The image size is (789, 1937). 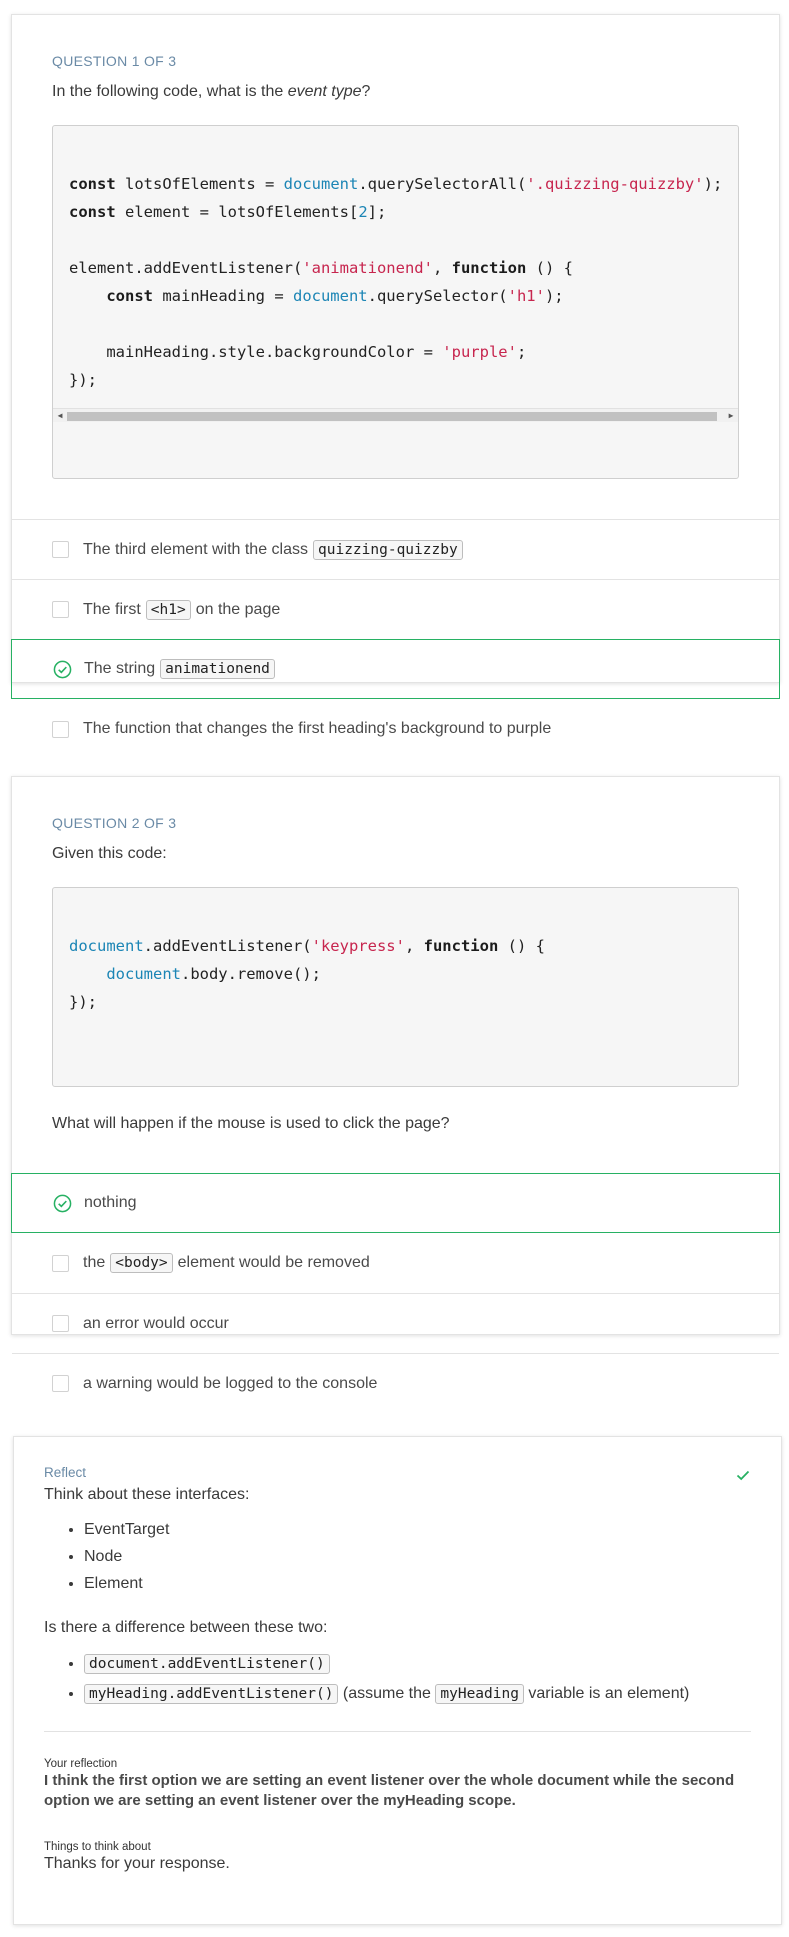 I want to click on inline-code: animationend, so click(x=217, y=669).